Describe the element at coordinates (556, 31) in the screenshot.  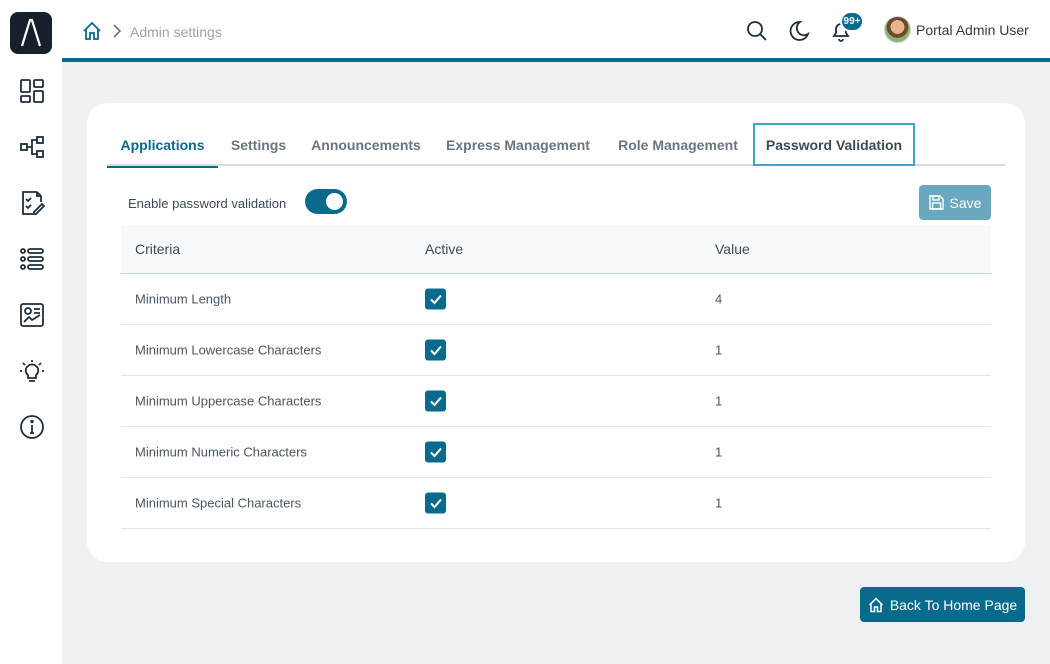
I see `top-header: Admin settings 99+ Portal Admin User` at that location.